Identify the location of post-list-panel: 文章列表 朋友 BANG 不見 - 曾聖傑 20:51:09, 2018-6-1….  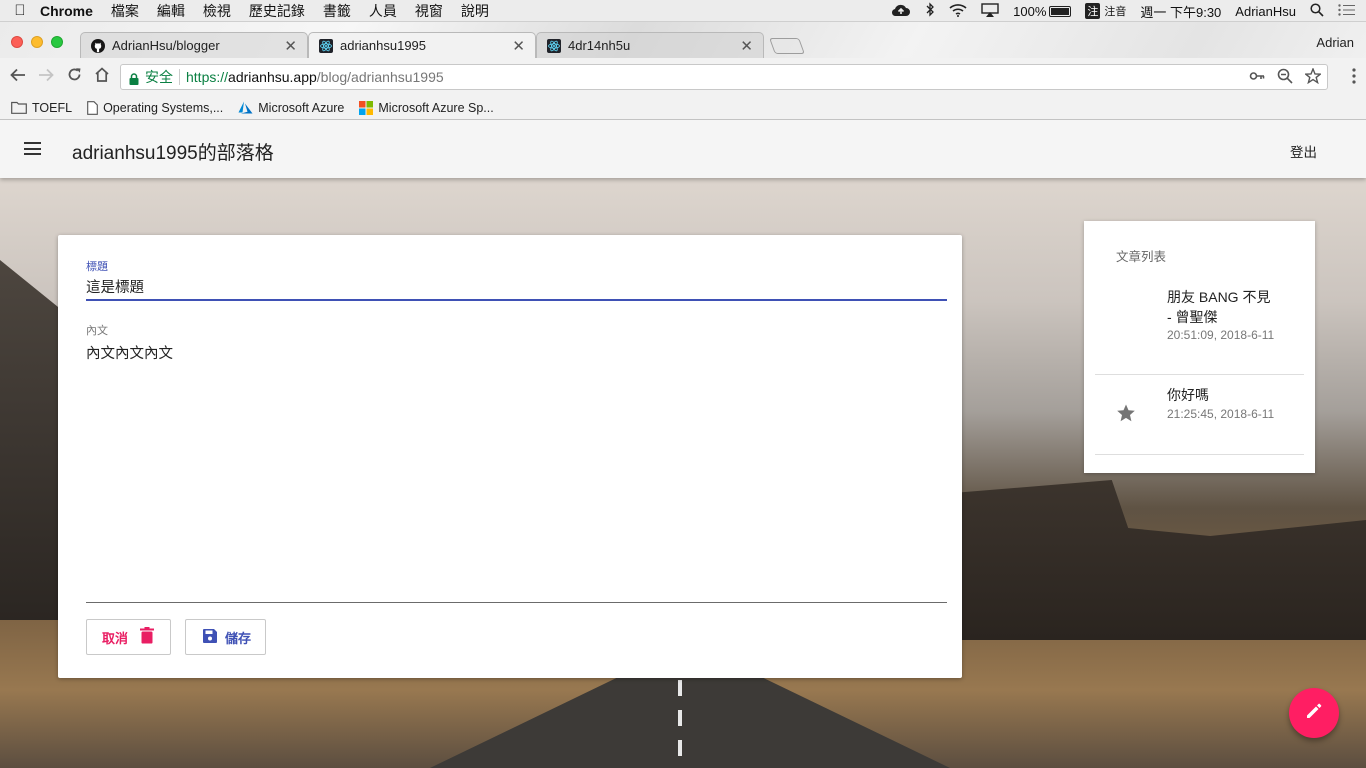
(1199, 347).